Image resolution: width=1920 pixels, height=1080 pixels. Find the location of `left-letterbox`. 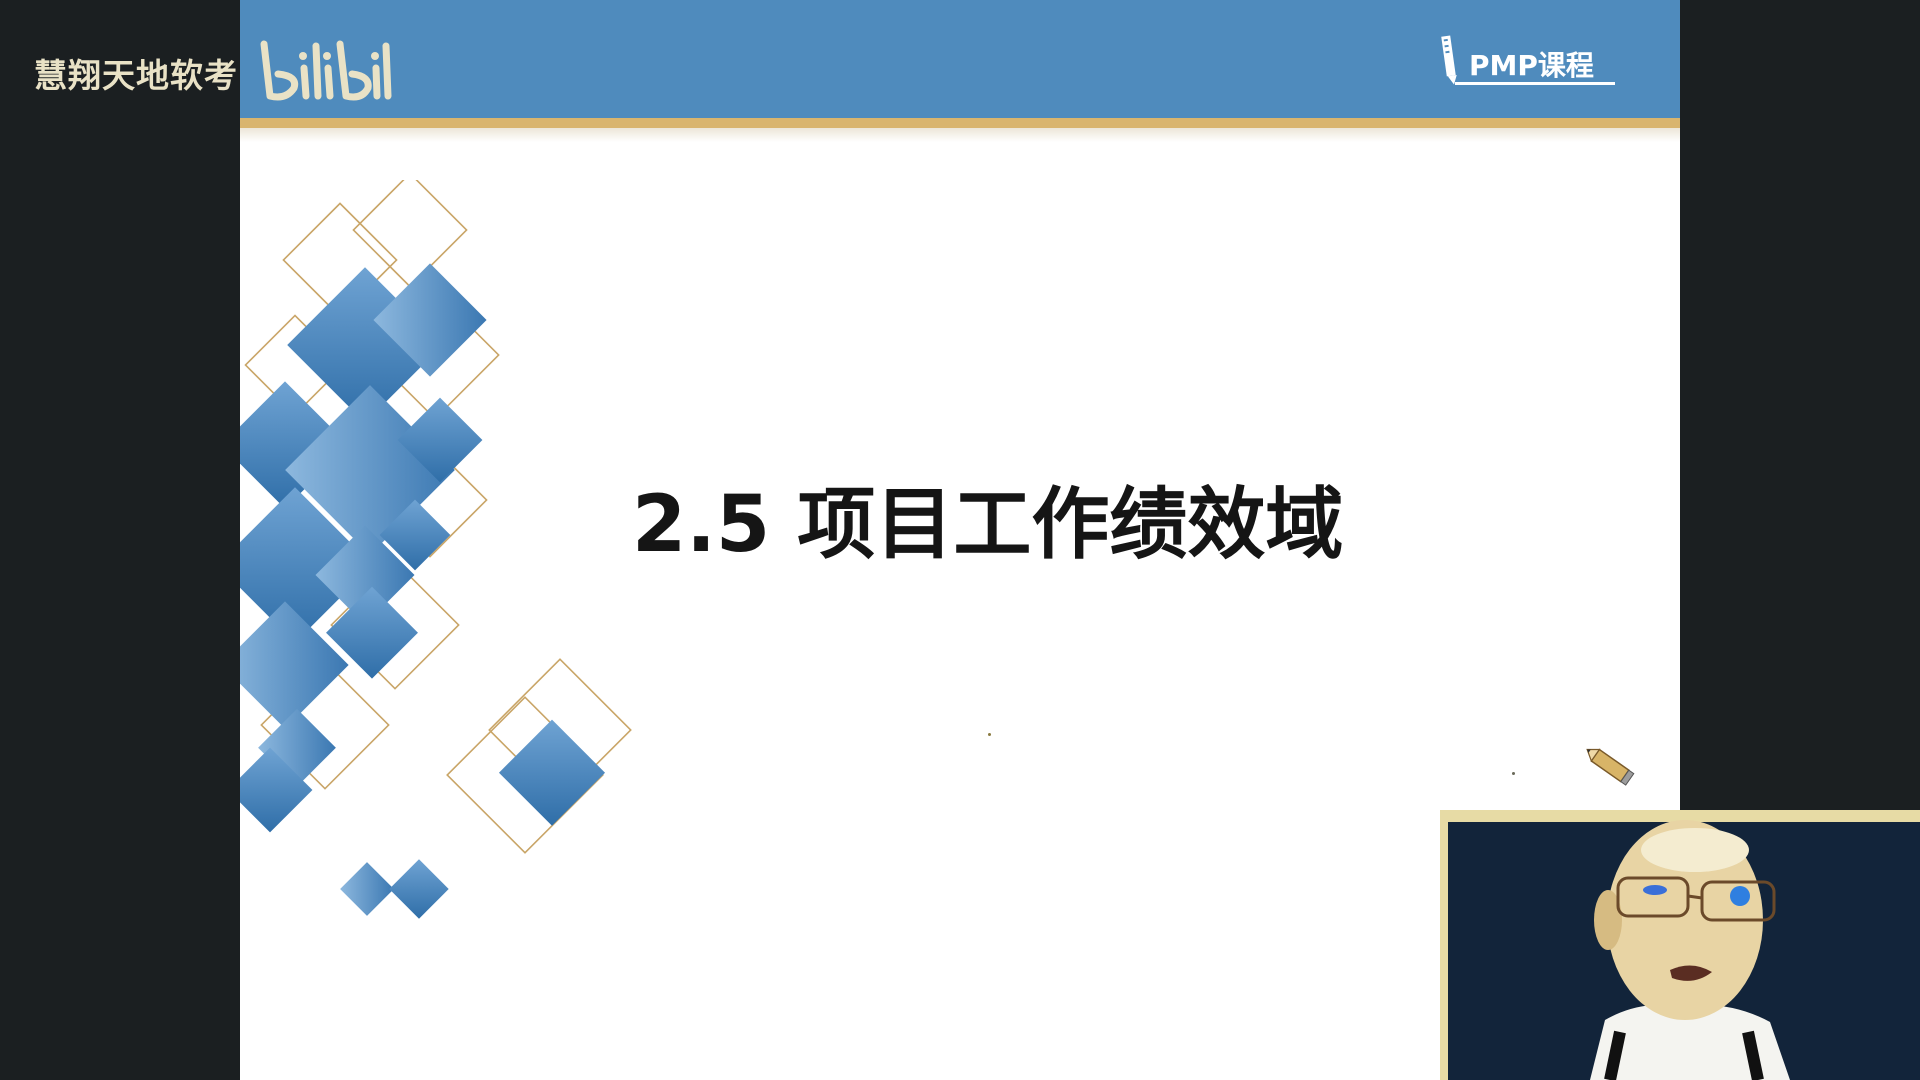

left-letterbox is located at coordinates (120, 540).